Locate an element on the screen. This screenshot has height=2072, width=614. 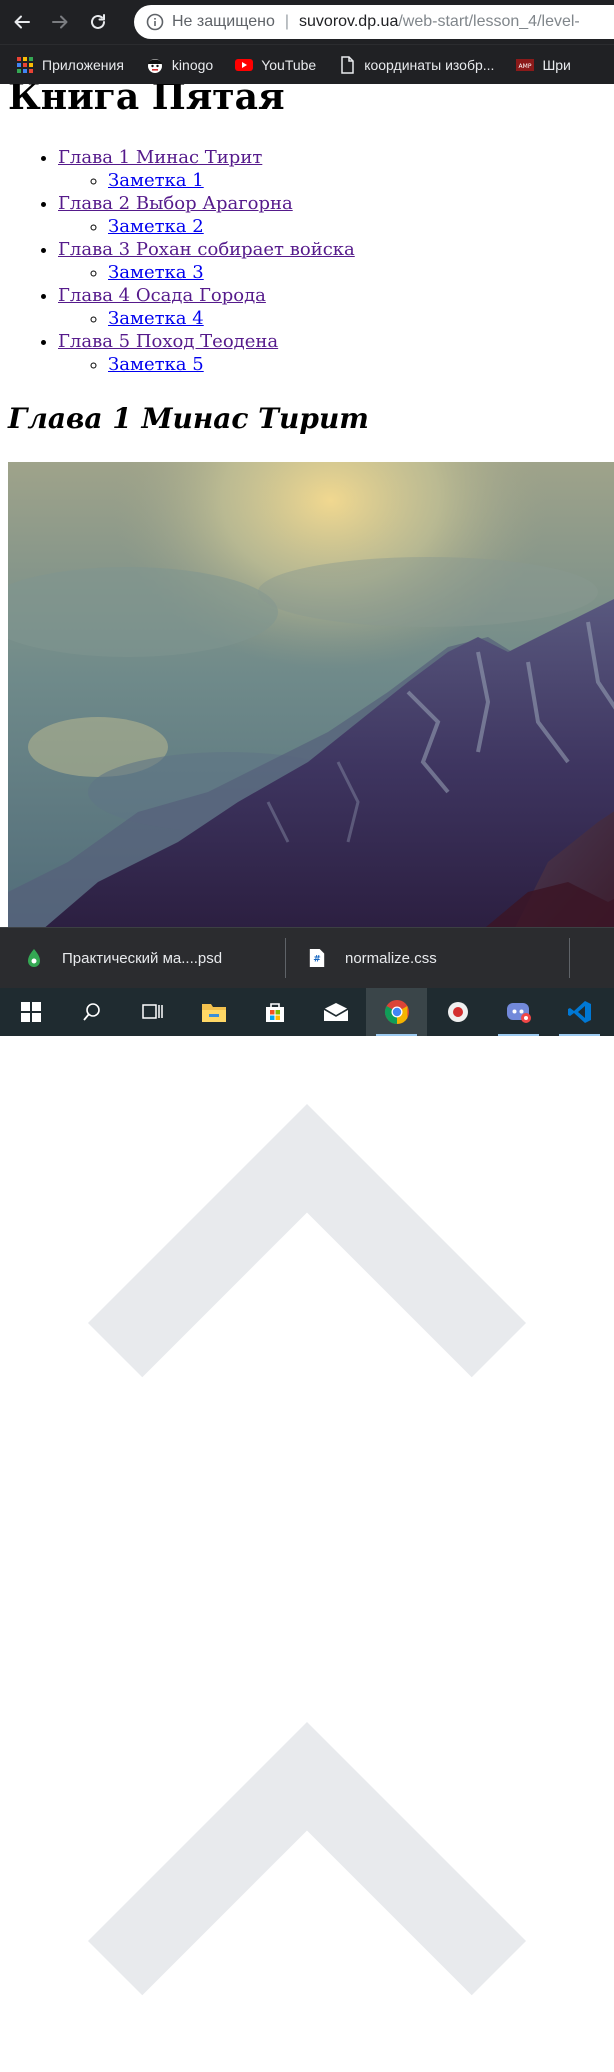
chrome-icon is located at coordinates (396, 1012).